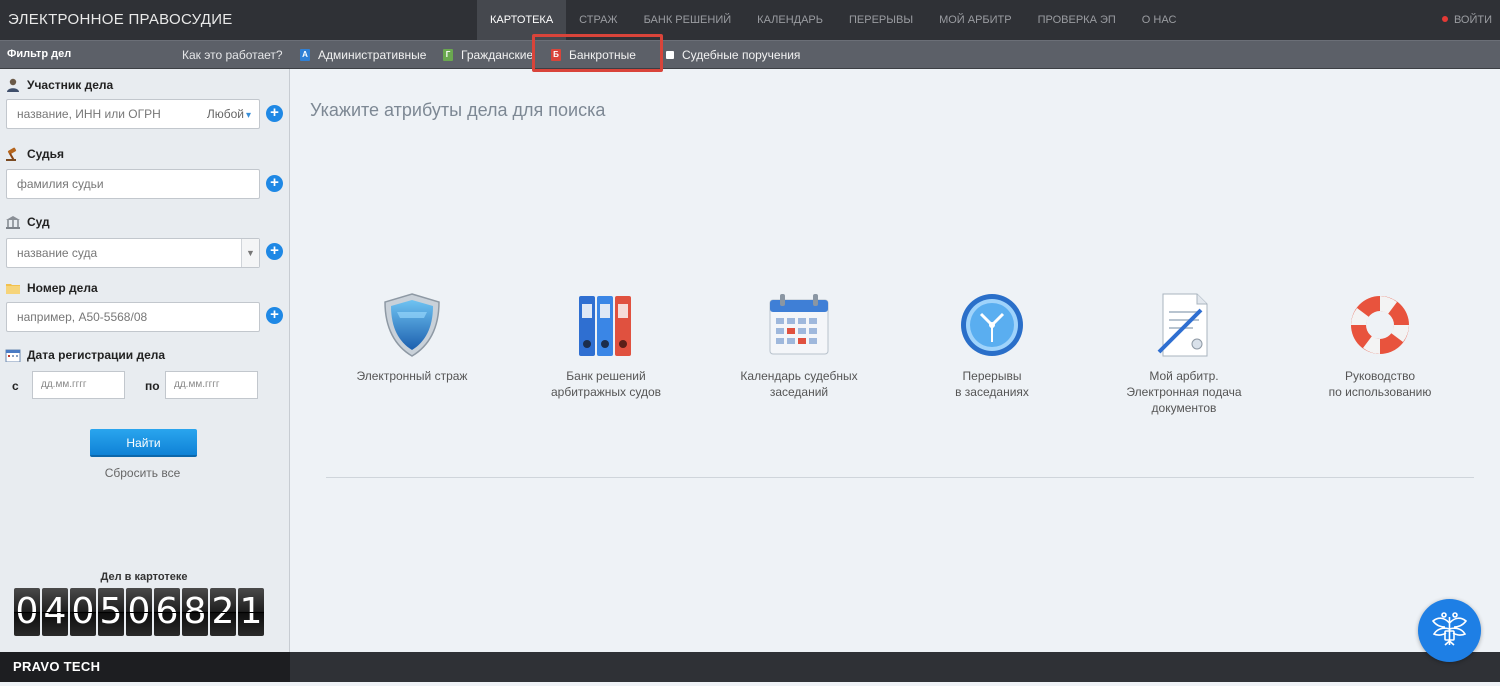 The image size is (1500, 686). Describe the element at coordinates (900, 477) in the screenshot. I see `content-divider` at that location.